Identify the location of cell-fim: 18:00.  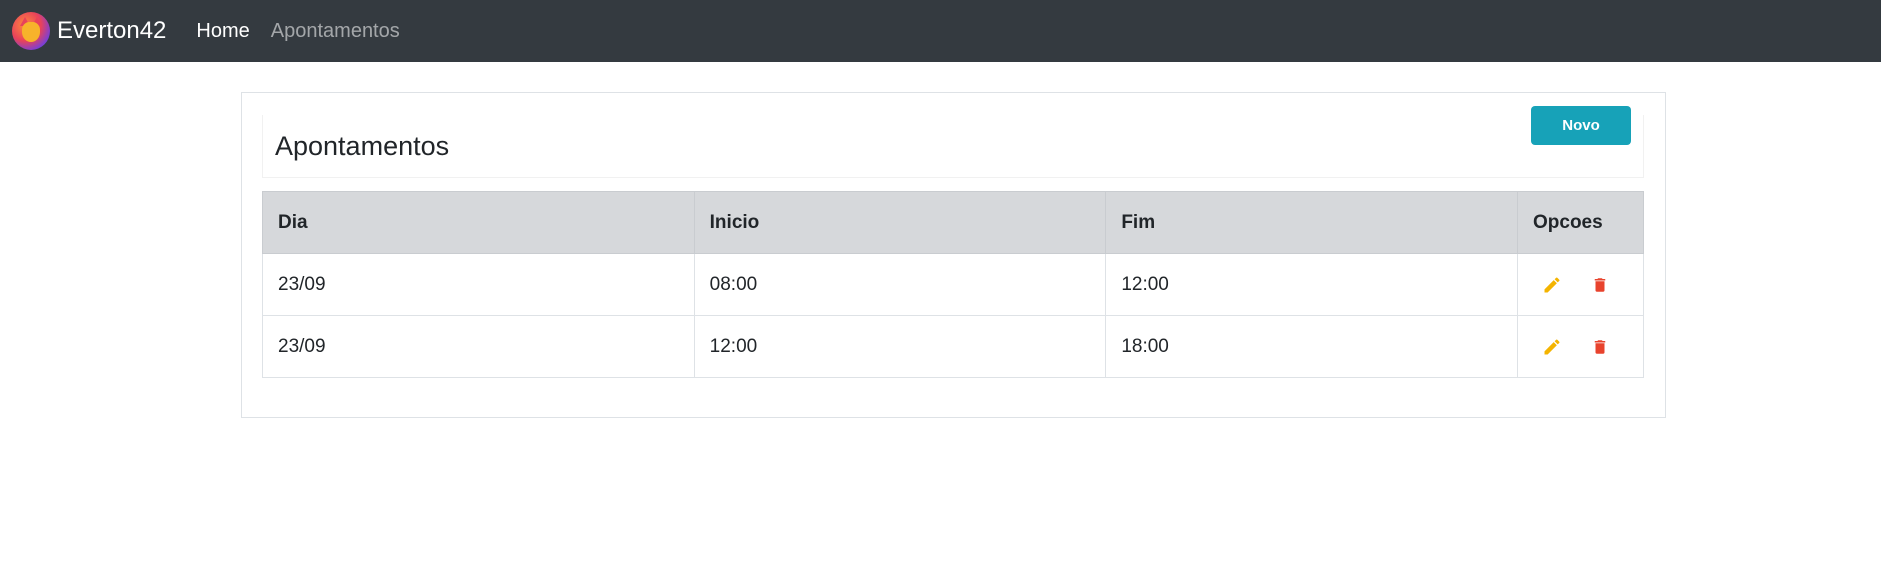
(1311, 346).